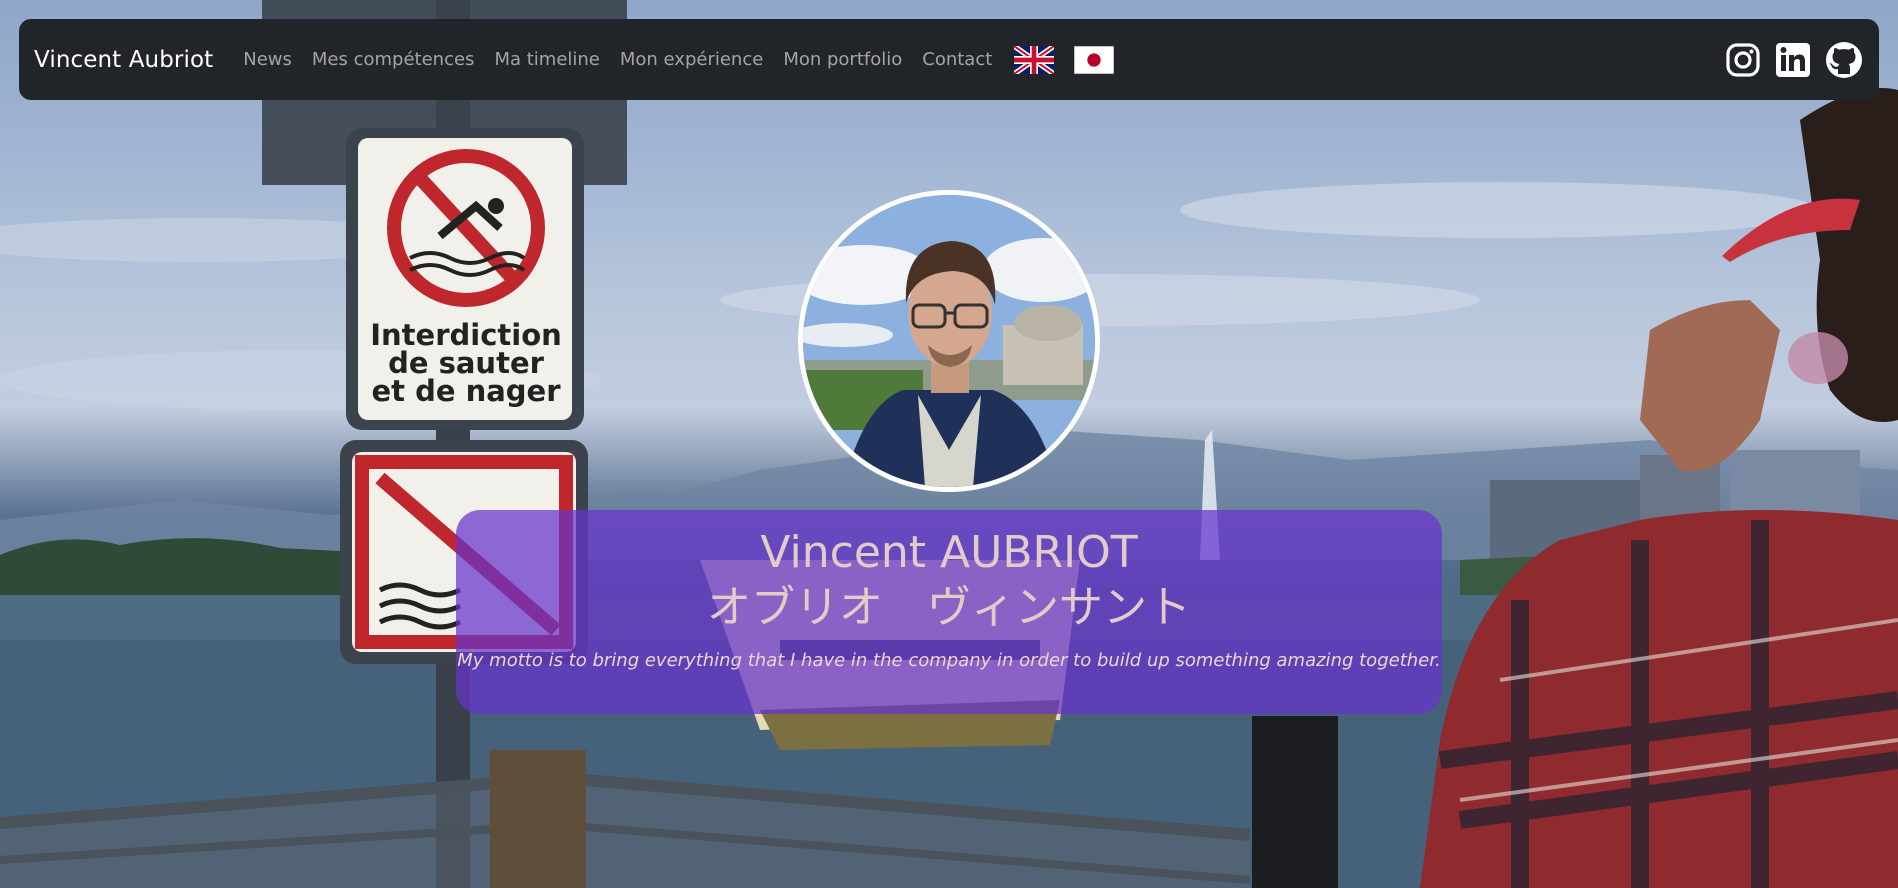 Image resolution: width=1898 pixels, height=888 pixels. I want to click on uk-flag-icon, so click(1034, 59).